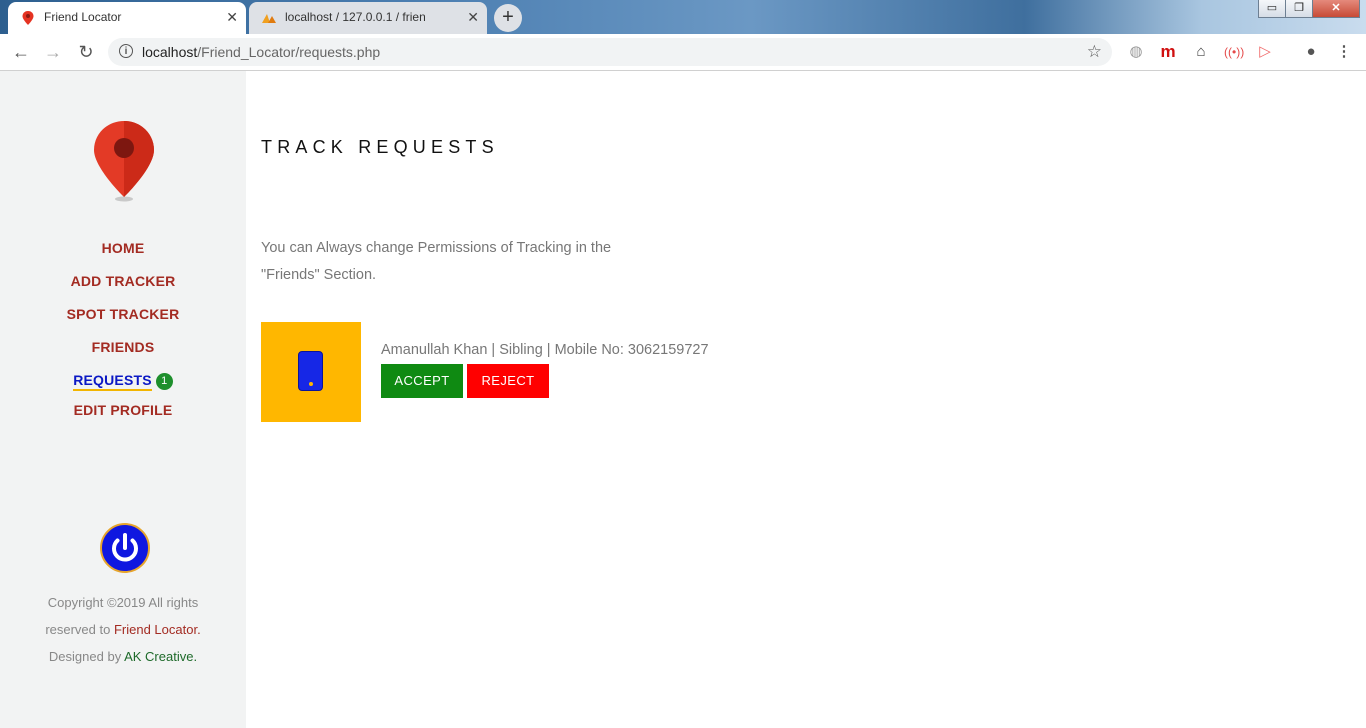 The height and width of the screenshot is (728, 1366). Describe the element at coordinates (28, 18) in the screenshot. I see `location-pin-icon` at that location.